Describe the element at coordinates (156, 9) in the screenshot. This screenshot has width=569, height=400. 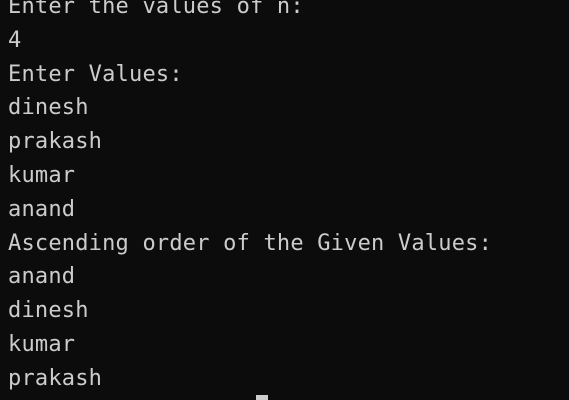
I see `prompt-enter-n: Enter the values of n:` at that location.